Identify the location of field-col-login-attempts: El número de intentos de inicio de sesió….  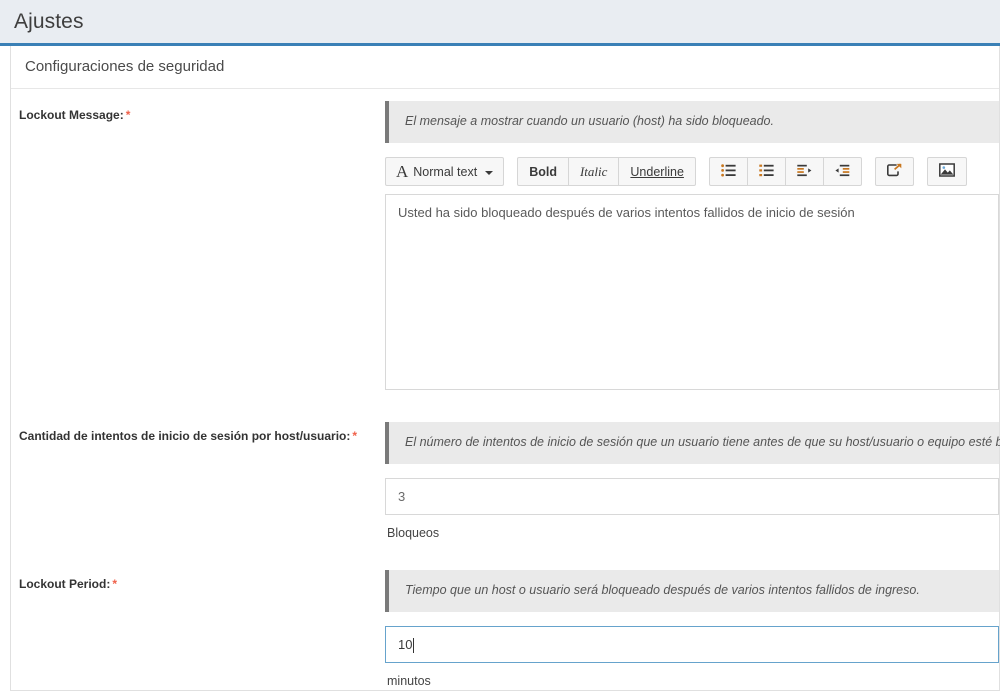
(692, 475).